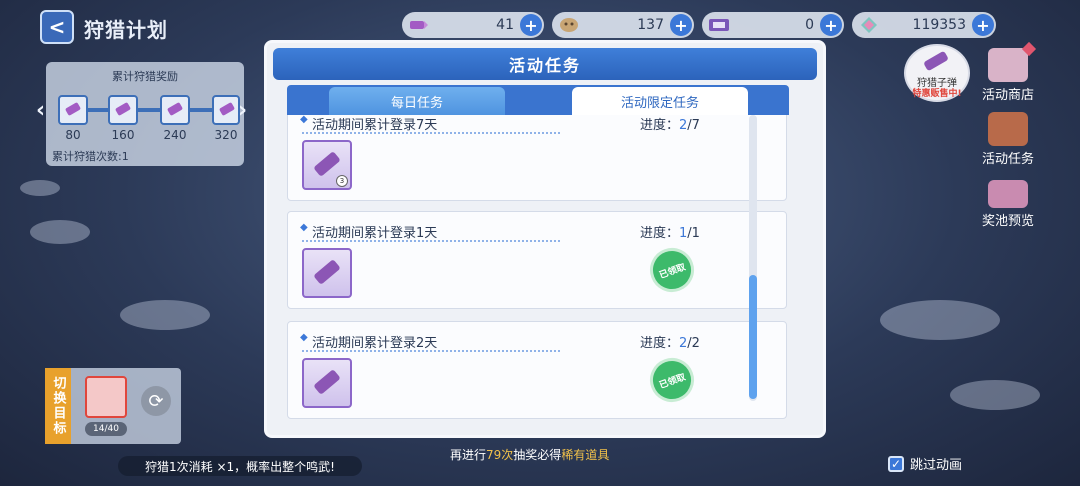 The width and height of the screenshot is (1080, 486). I want to click on reward-threshold: 80, so click(73, 135).